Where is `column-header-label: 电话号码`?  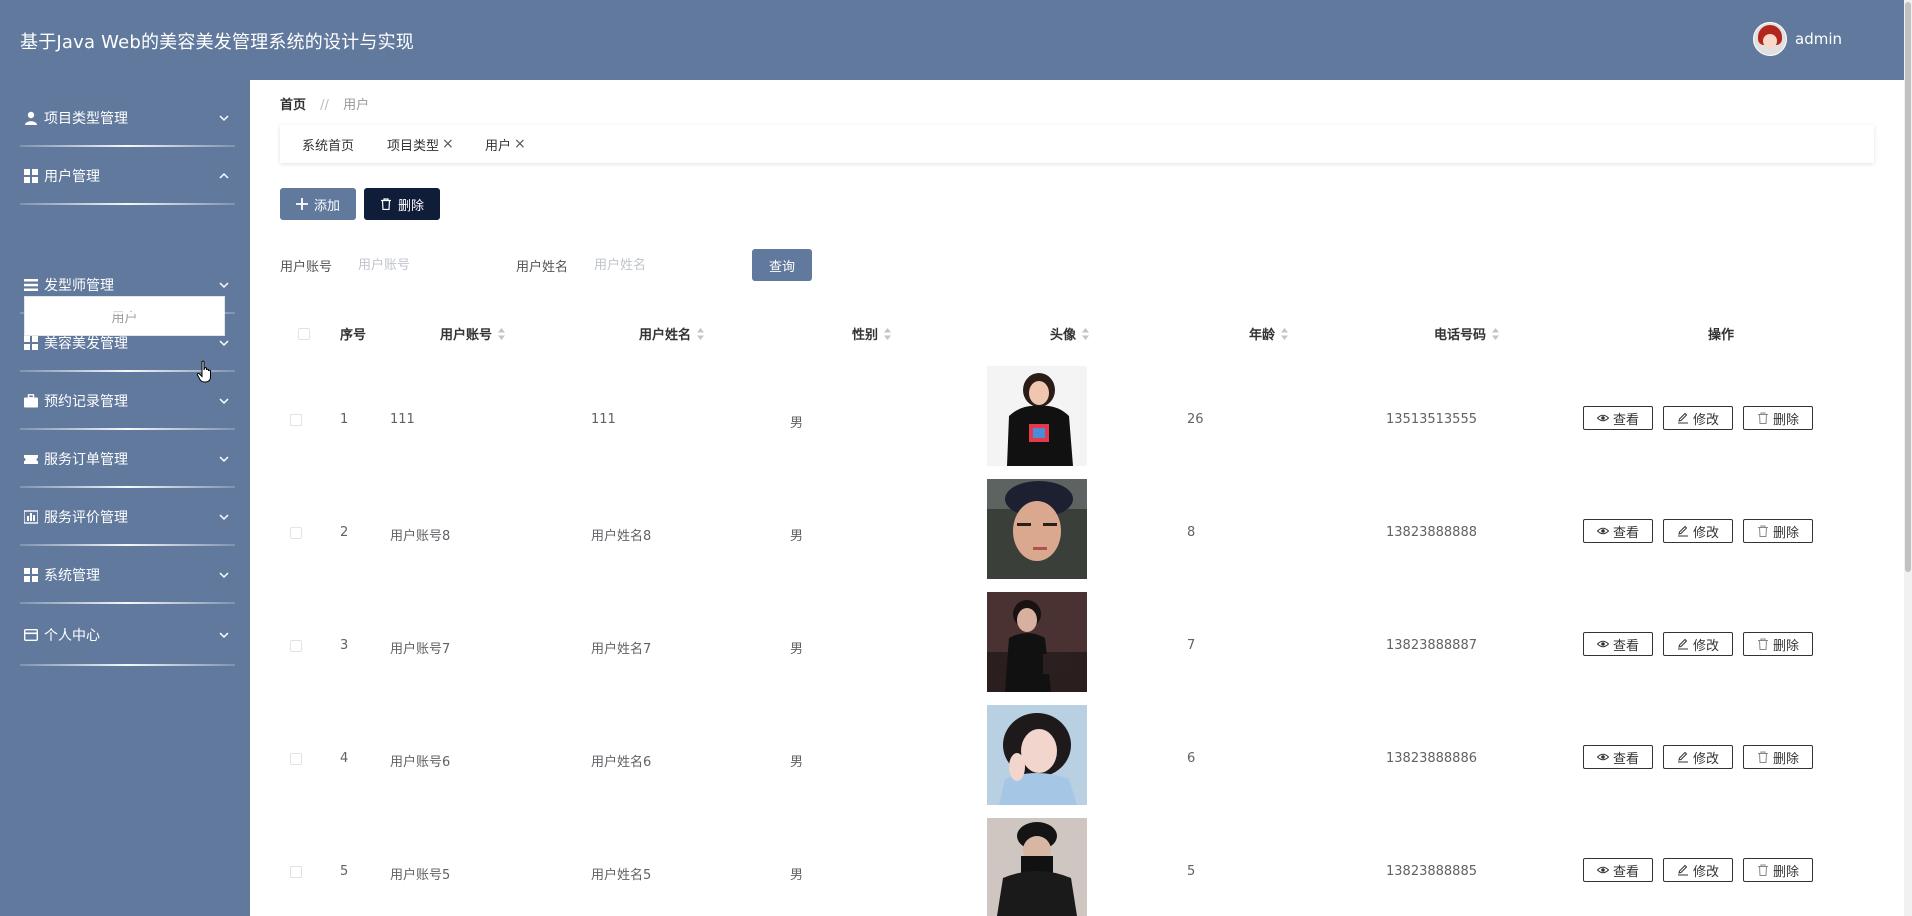 column-header-label: 电话号码 is located at coordinates (1460, 335).